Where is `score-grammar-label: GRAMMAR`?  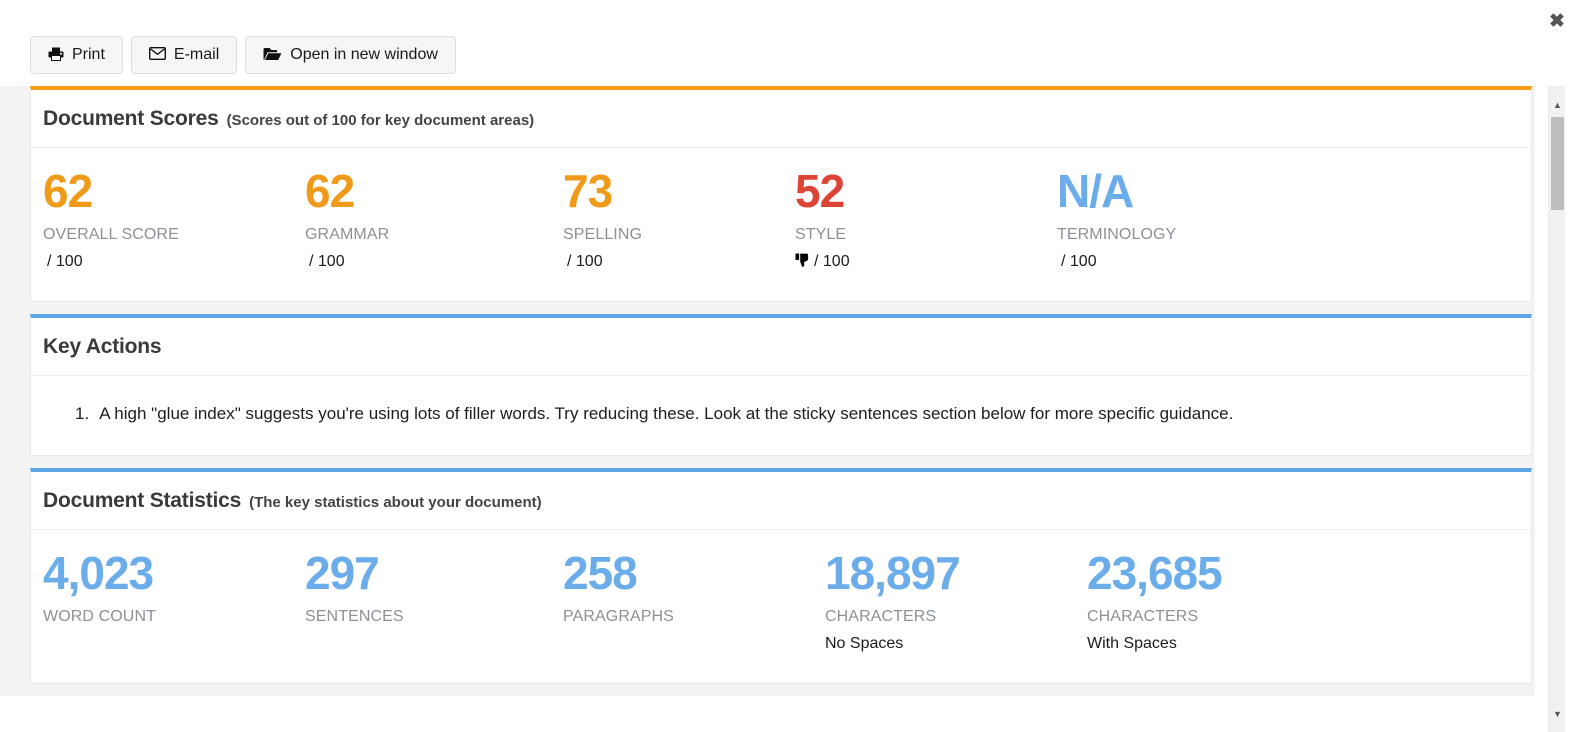
score-grammar-label: GRAMMAR is located at coordinates (347, 234).